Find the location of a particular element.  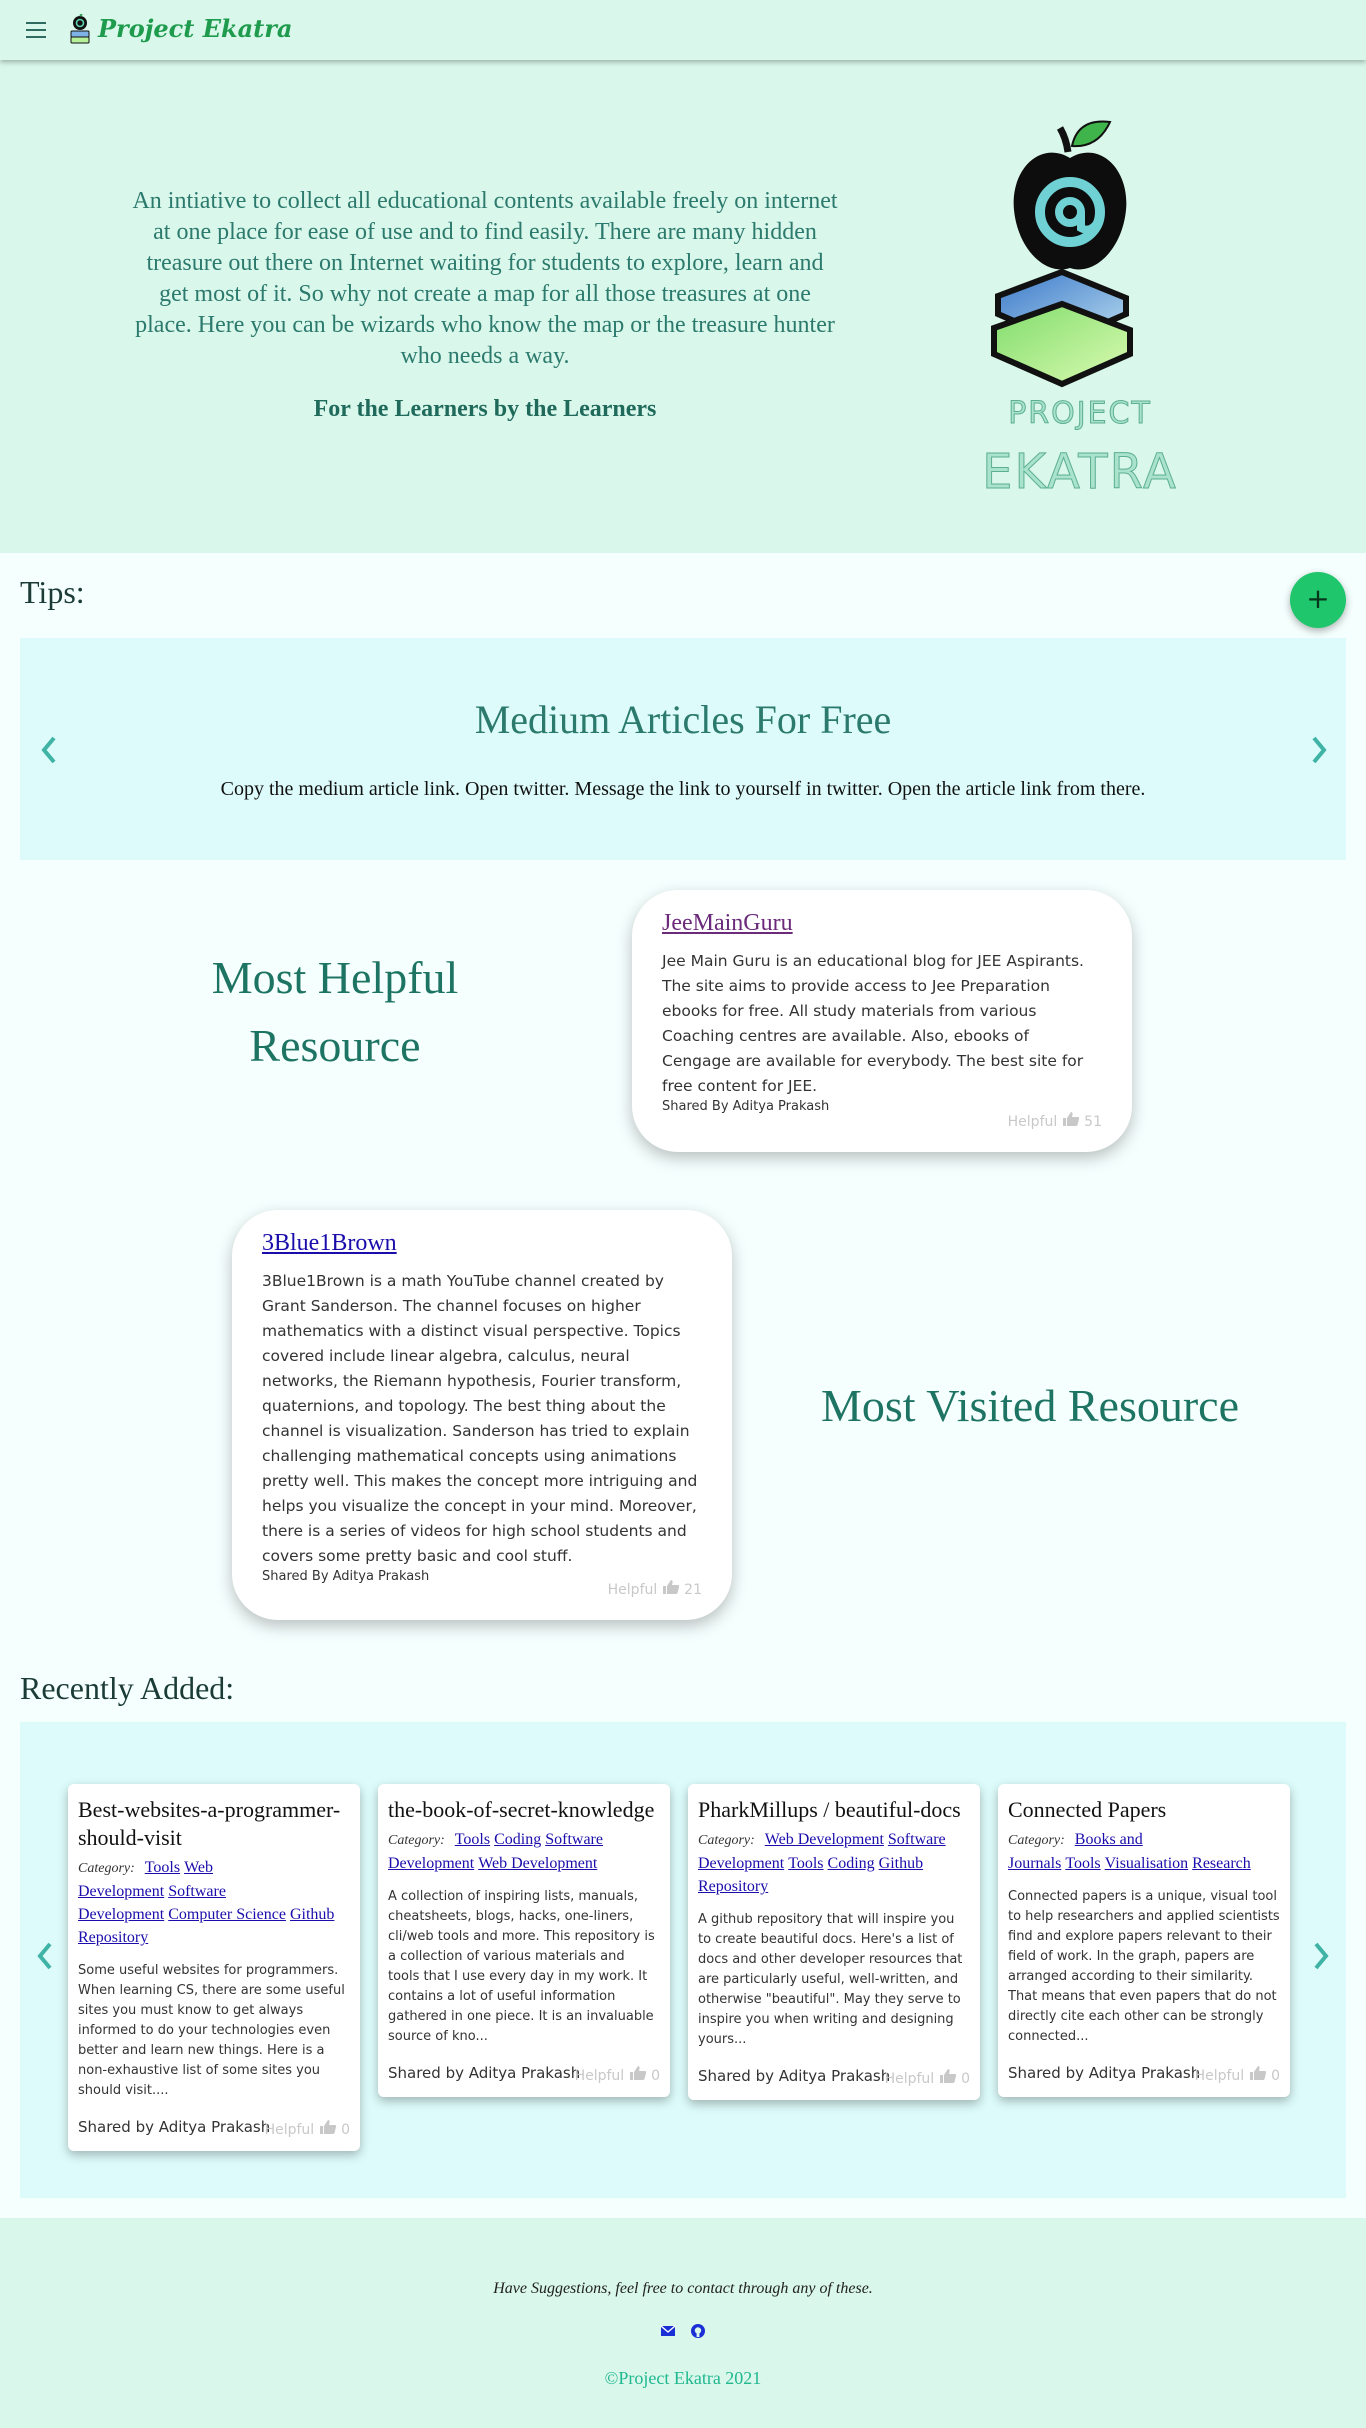

add-resource-button: + is located at coordinates (1318, 600).